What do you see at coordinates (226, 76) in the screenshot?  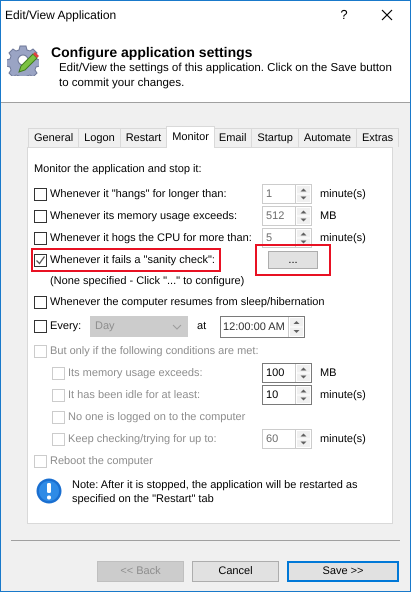 I see `header-subtitle: Edit/View the settings of this application. Click on the Save button to commit your changes.` at bounding box center [226, 76].